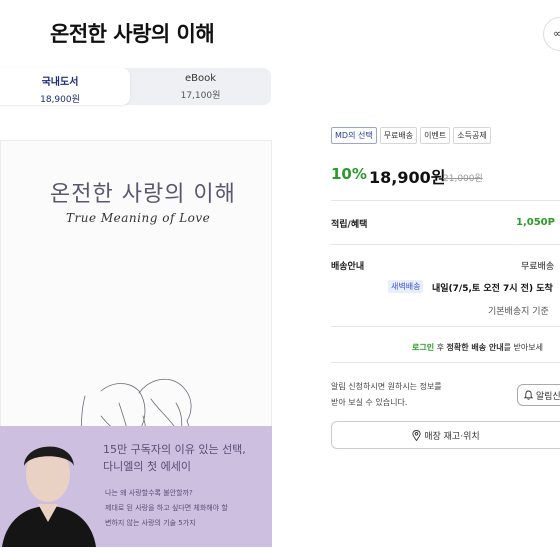 The image size is (560, 560). I want to click on alarm-signup-label: 알림신, so click(547, 397).